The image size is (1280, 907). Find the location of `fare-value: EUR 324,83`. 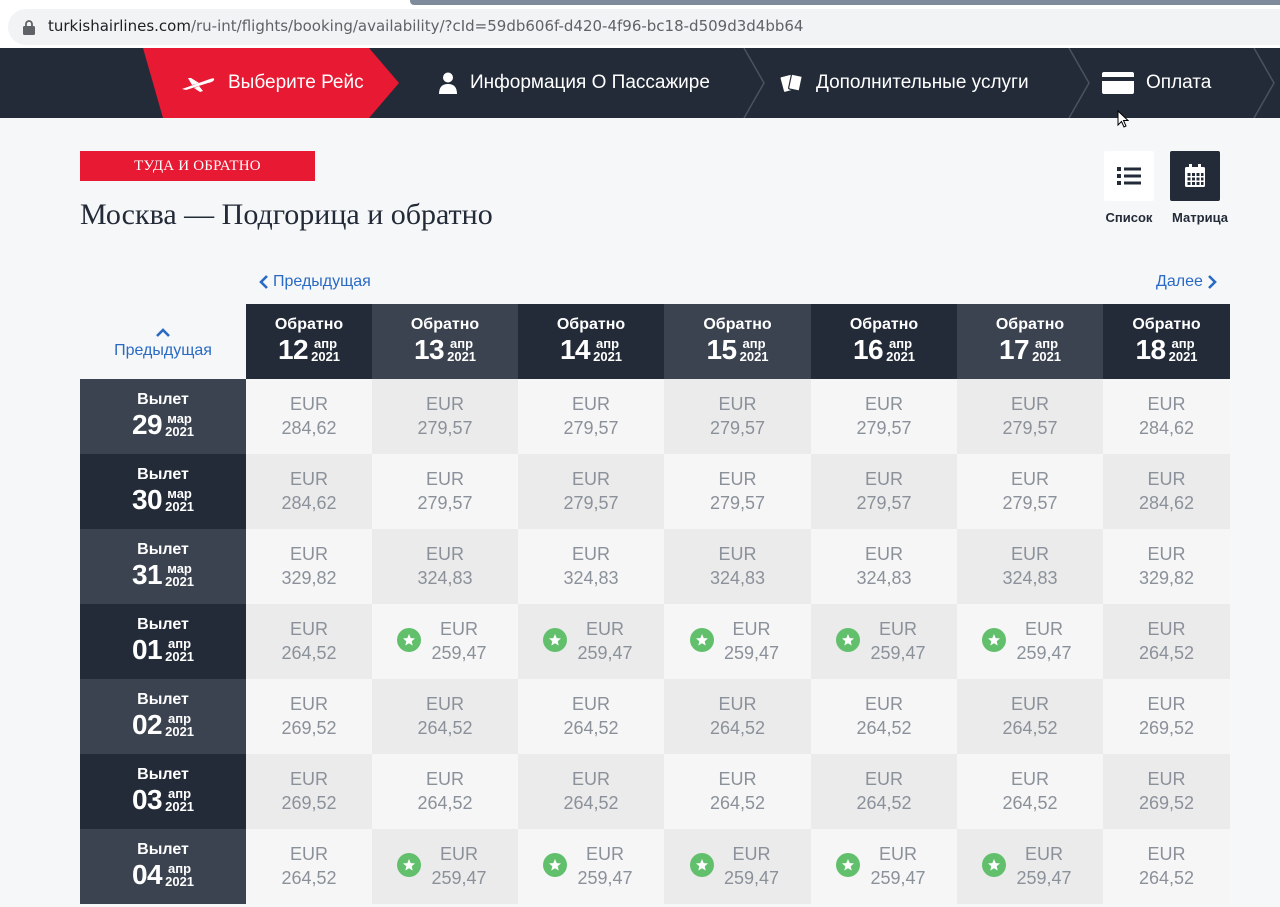

fare-value: EUR 324,83 is located at coordinates (444, 560).